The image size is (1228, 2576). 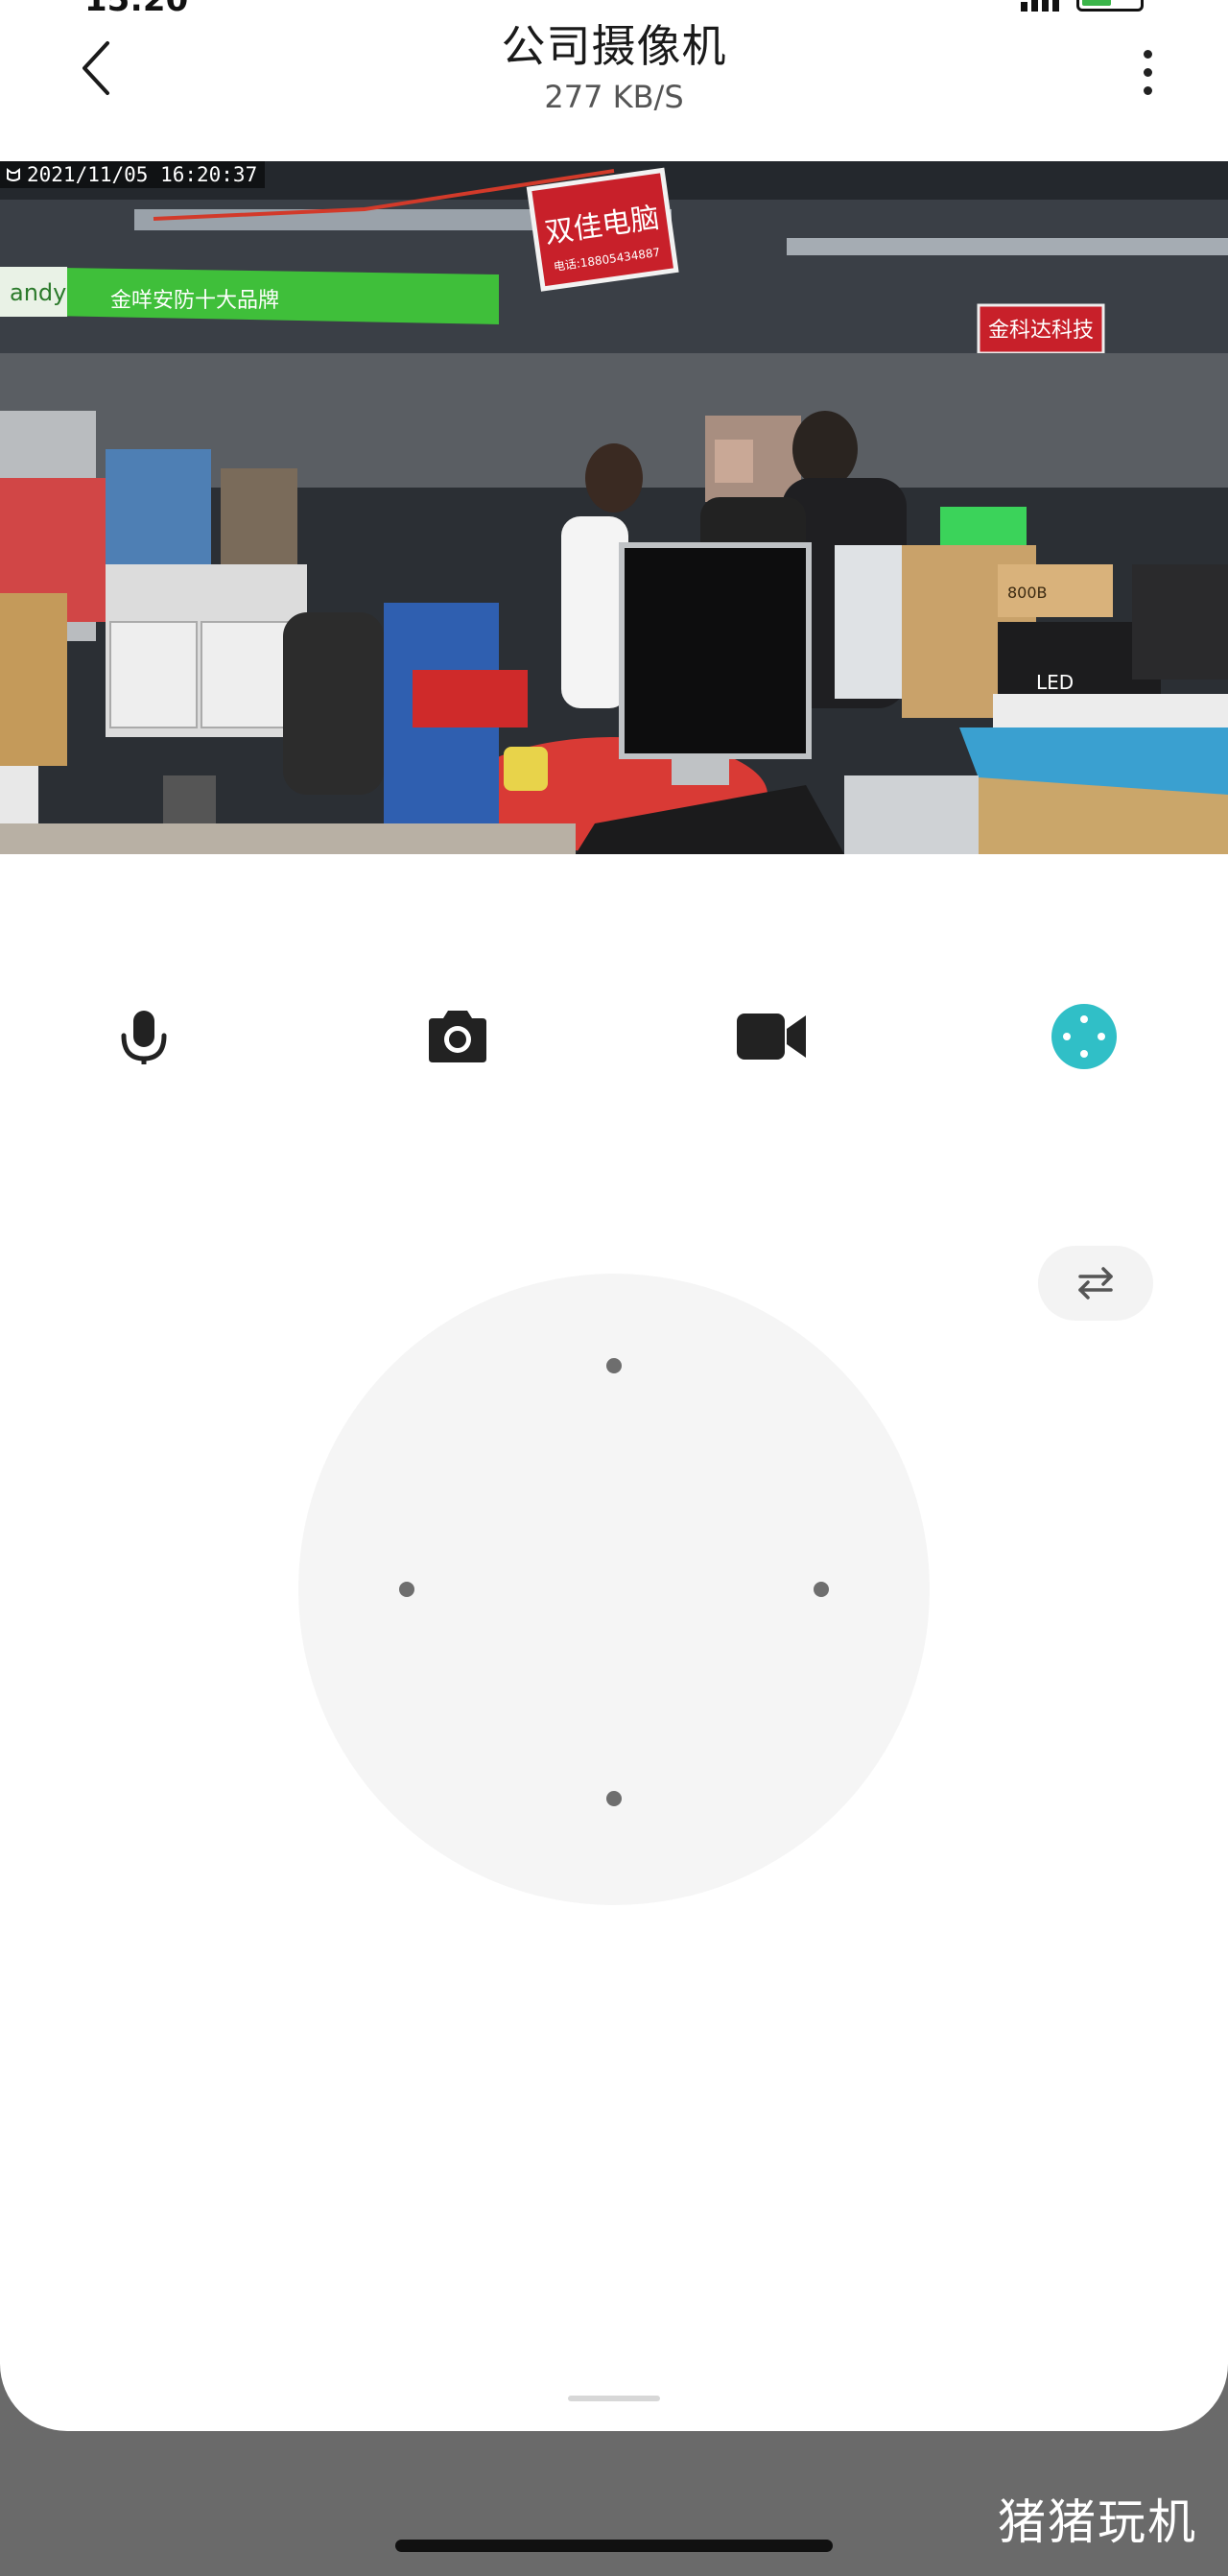 What do you see at coordinates (1110, 6) in the screenshot?
I see `battery-icon` at bounding box center [1110, 6].